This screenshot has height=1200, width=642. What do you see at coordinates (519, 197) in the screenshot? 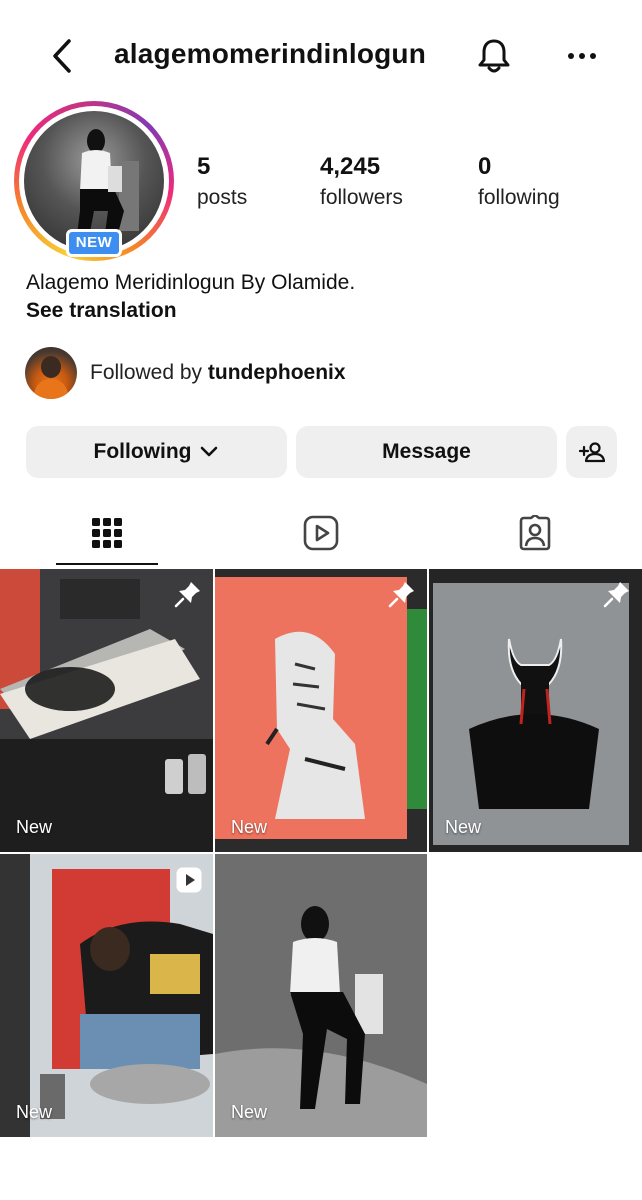
I see `following-label: following` at bounding box center [519, 197].